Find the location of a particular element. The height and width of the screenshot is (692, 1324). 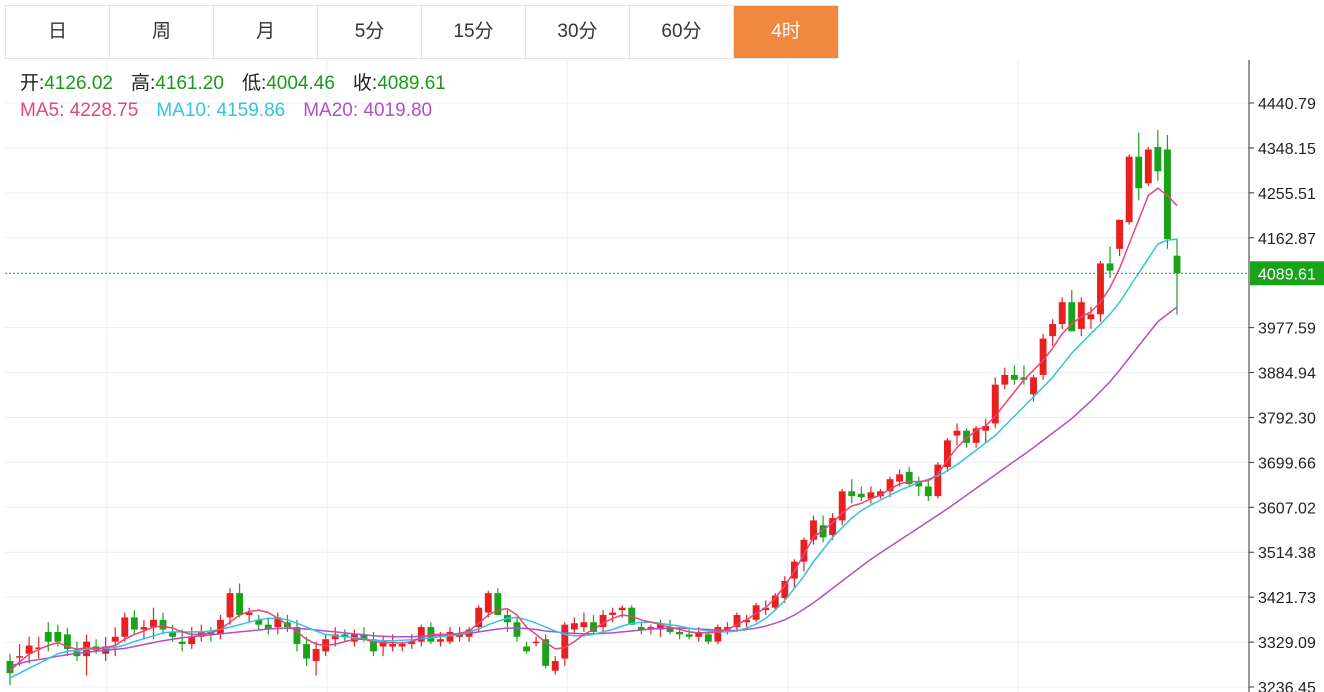

ma20-value: 4019.80 is located at coordinates (398, 110).